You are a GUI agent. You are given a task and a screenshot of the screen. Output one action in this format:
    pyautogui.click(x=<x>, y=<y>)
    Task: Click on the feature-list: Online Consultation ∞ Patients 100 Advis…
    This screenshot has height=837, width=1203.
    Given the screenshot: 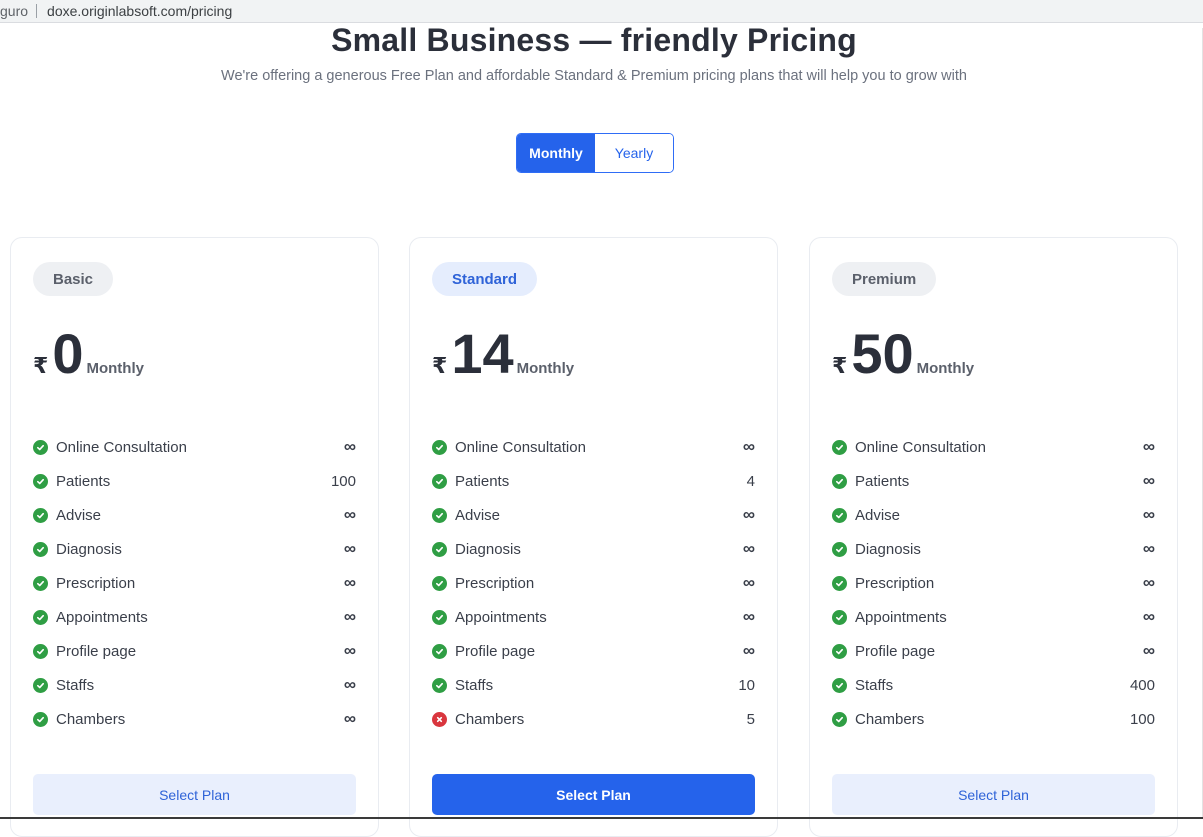 What is the action you would take?
    pyautogui.click(x=194, y=583)
    